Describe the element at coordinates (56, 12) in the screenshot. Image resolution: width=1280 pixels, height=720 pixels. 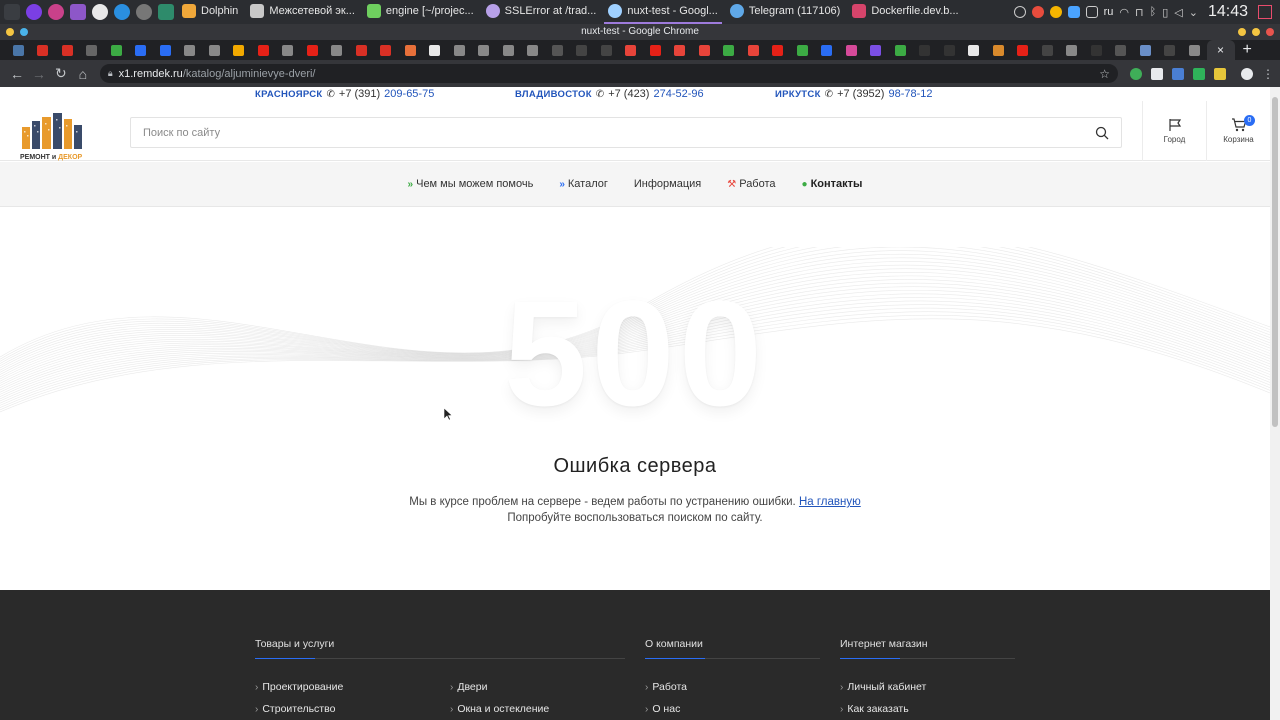
I see `settings-icon` at that location.